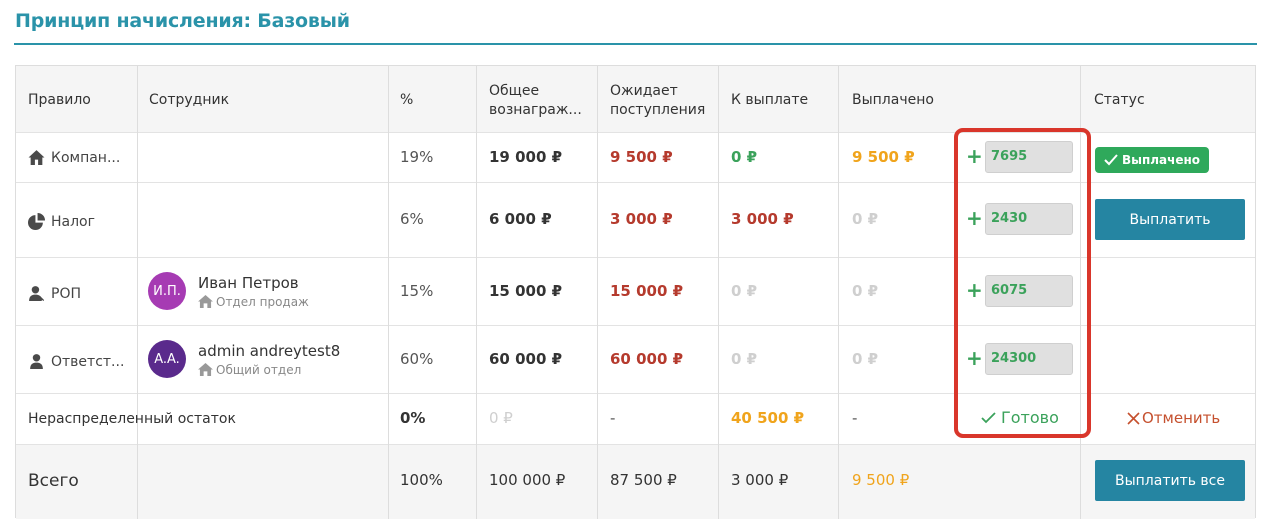 This screenshot has width=1266, height=530. I want to click on remainder-total: 0 ₽, so click(501, 418).